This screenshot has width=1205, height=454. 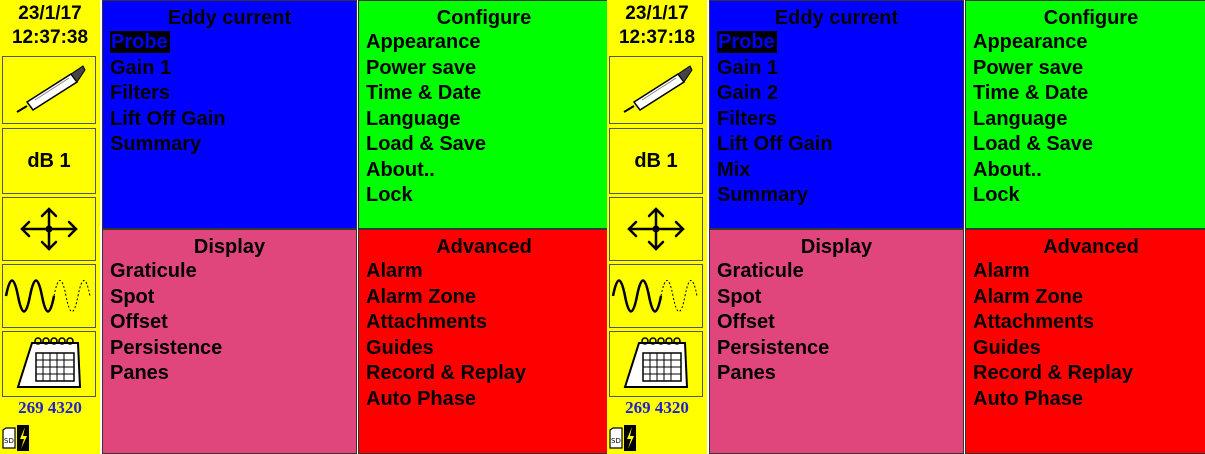 I want to click on eddy-menu-item-label: Gain 1, so click(x=748, y=67).